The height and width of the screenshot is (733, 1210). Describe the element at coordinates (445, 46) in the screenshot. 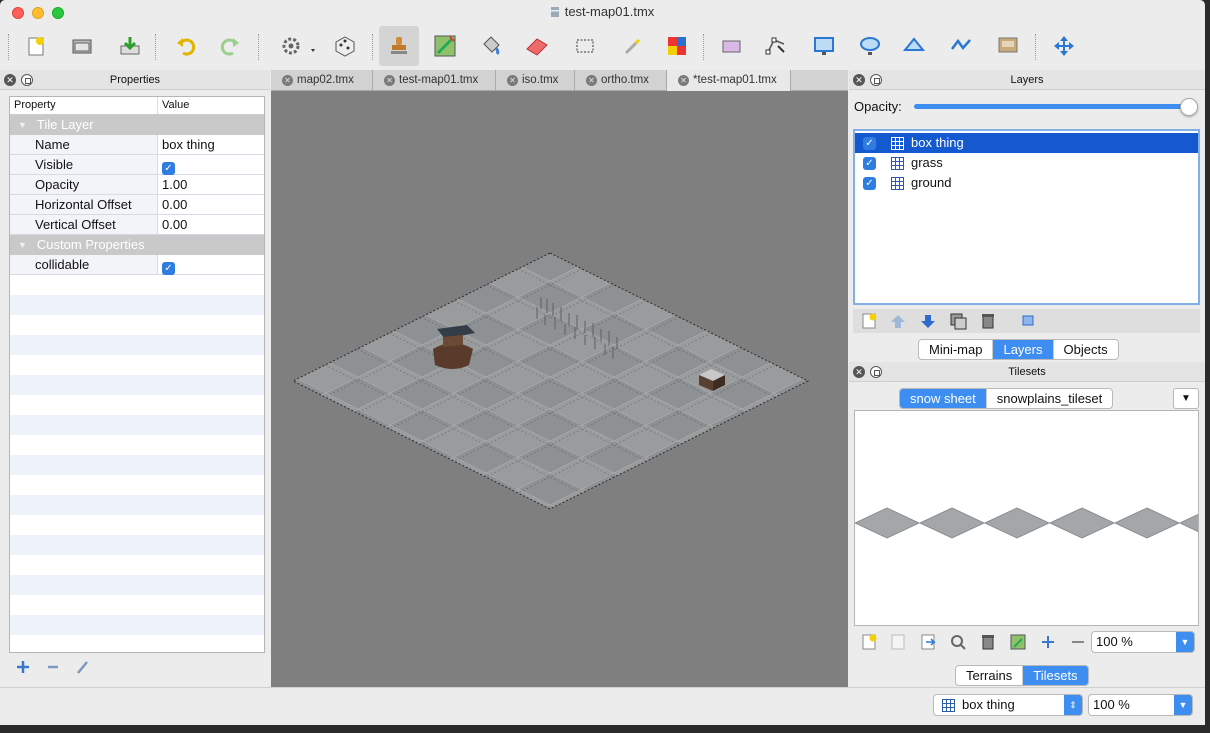

I see `terrain-brush-button` at that location.